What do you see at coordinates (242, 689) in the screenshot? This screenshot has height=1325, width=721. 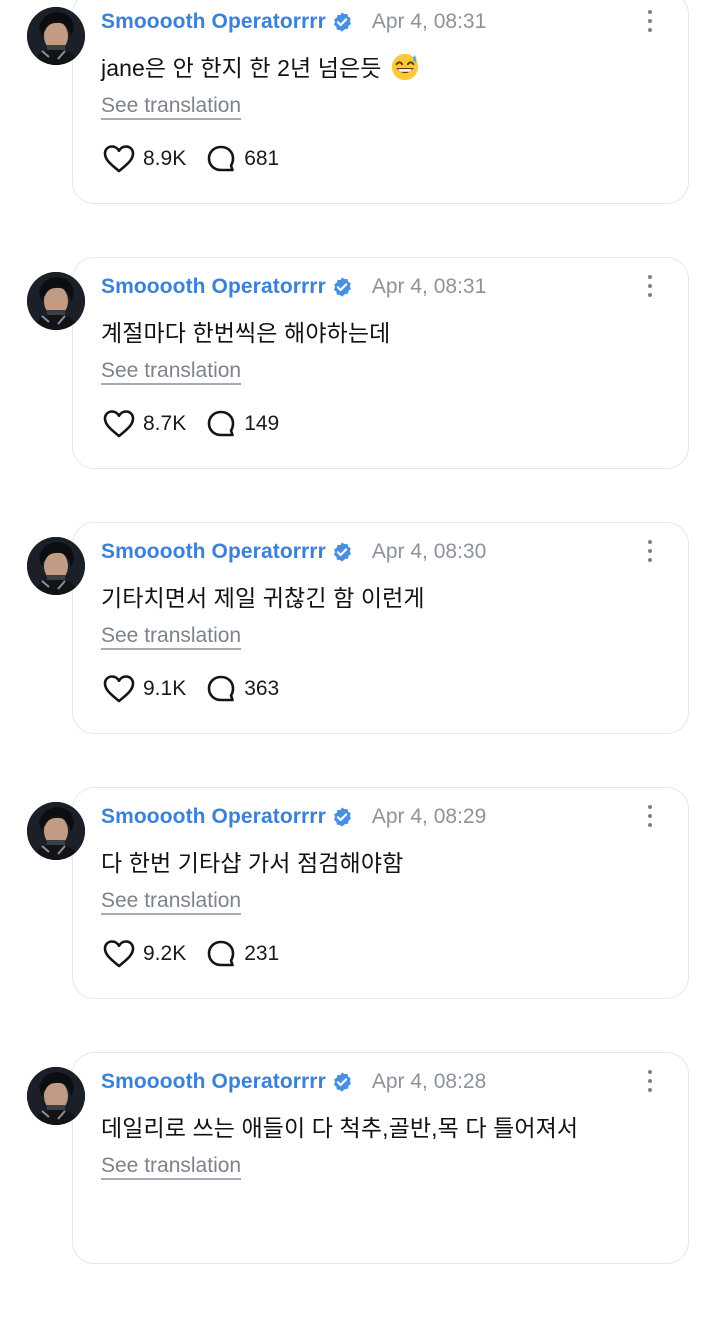 I see `reply-button: 363` at bounding box center [242, 689].